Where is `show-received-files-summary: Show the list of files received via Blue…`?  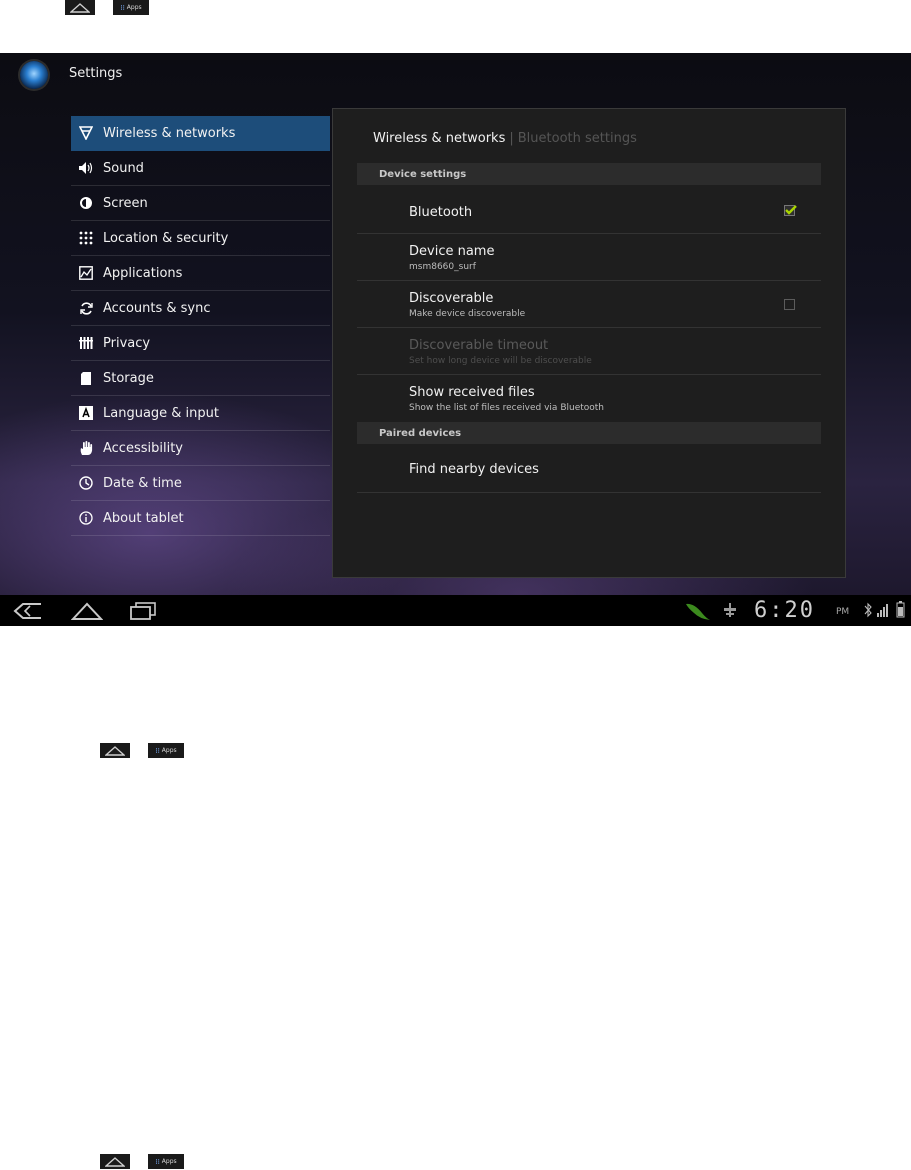 show-received-files-summary: Show the list of files received via Blue… is located at coordinates (507, 408).